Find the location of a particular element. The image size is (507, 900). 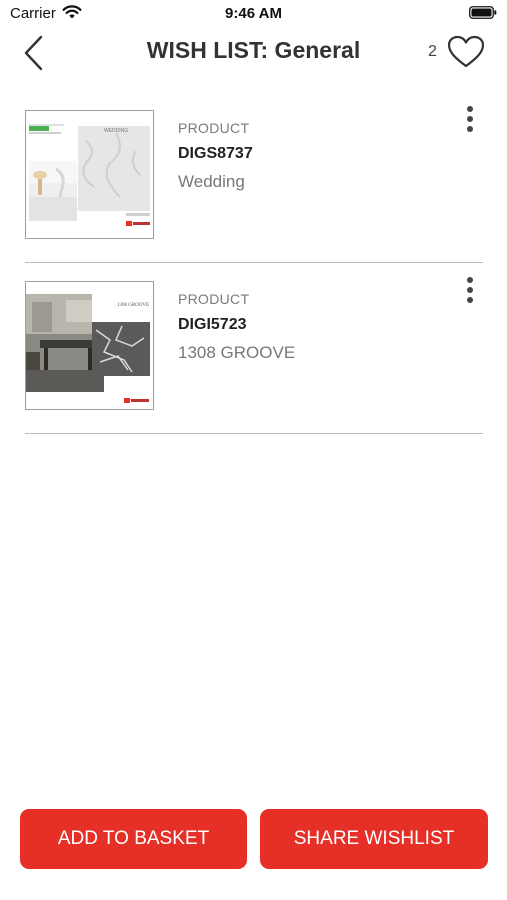

product-name: 1308 GROOVE is located at coordinates (237, 352).